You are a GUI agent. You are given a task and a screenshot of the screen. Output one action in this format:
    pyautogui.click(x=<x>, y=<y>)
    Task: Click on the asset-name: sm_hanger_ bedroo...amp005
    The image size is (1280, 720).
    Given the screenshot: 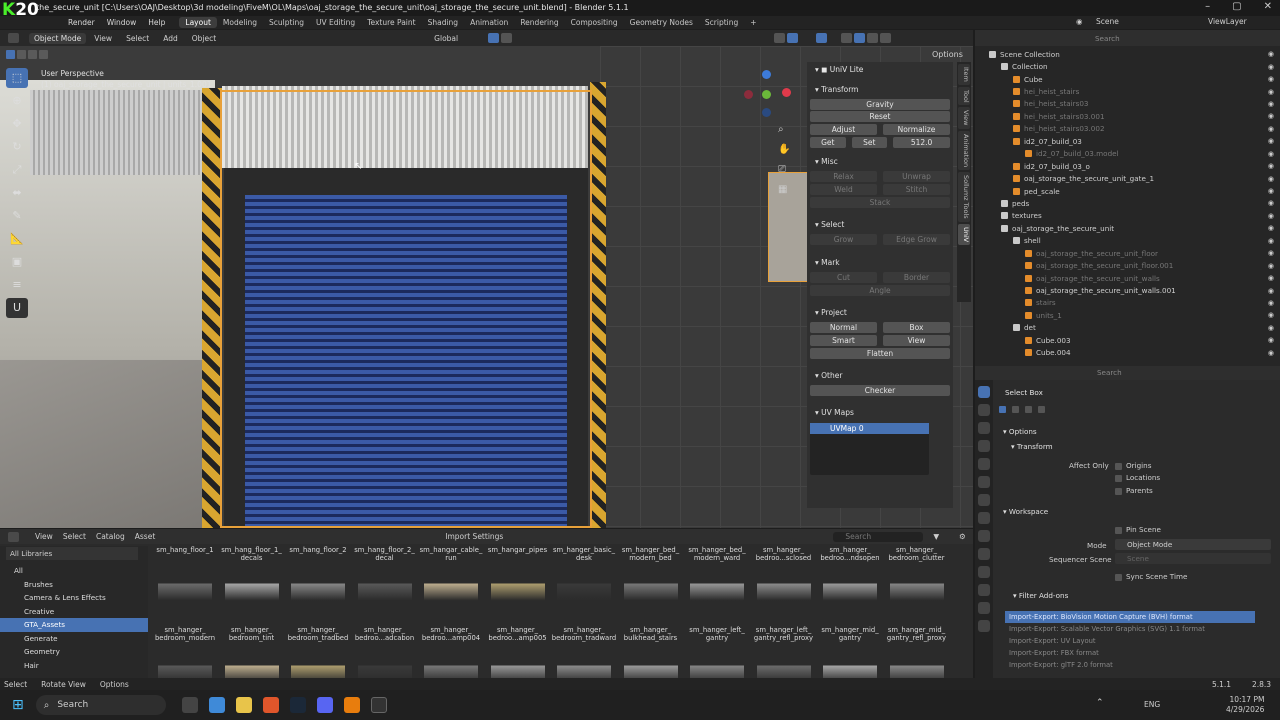 What is the action you would take?
    pyautogui.click(x=518, y=634)
    